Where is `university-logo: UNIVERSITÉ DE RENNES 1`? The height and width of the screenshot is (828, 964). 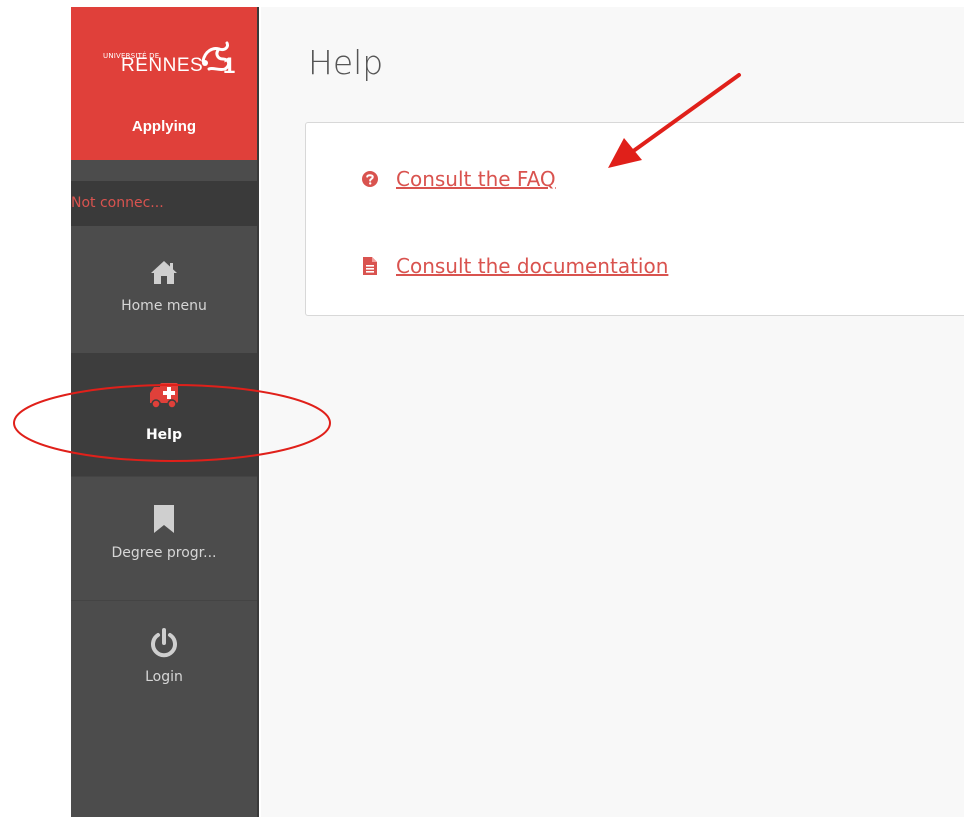
university-logo: UNIVERSITÉ DE RENNES 1 is located at coordinates (169, 66).